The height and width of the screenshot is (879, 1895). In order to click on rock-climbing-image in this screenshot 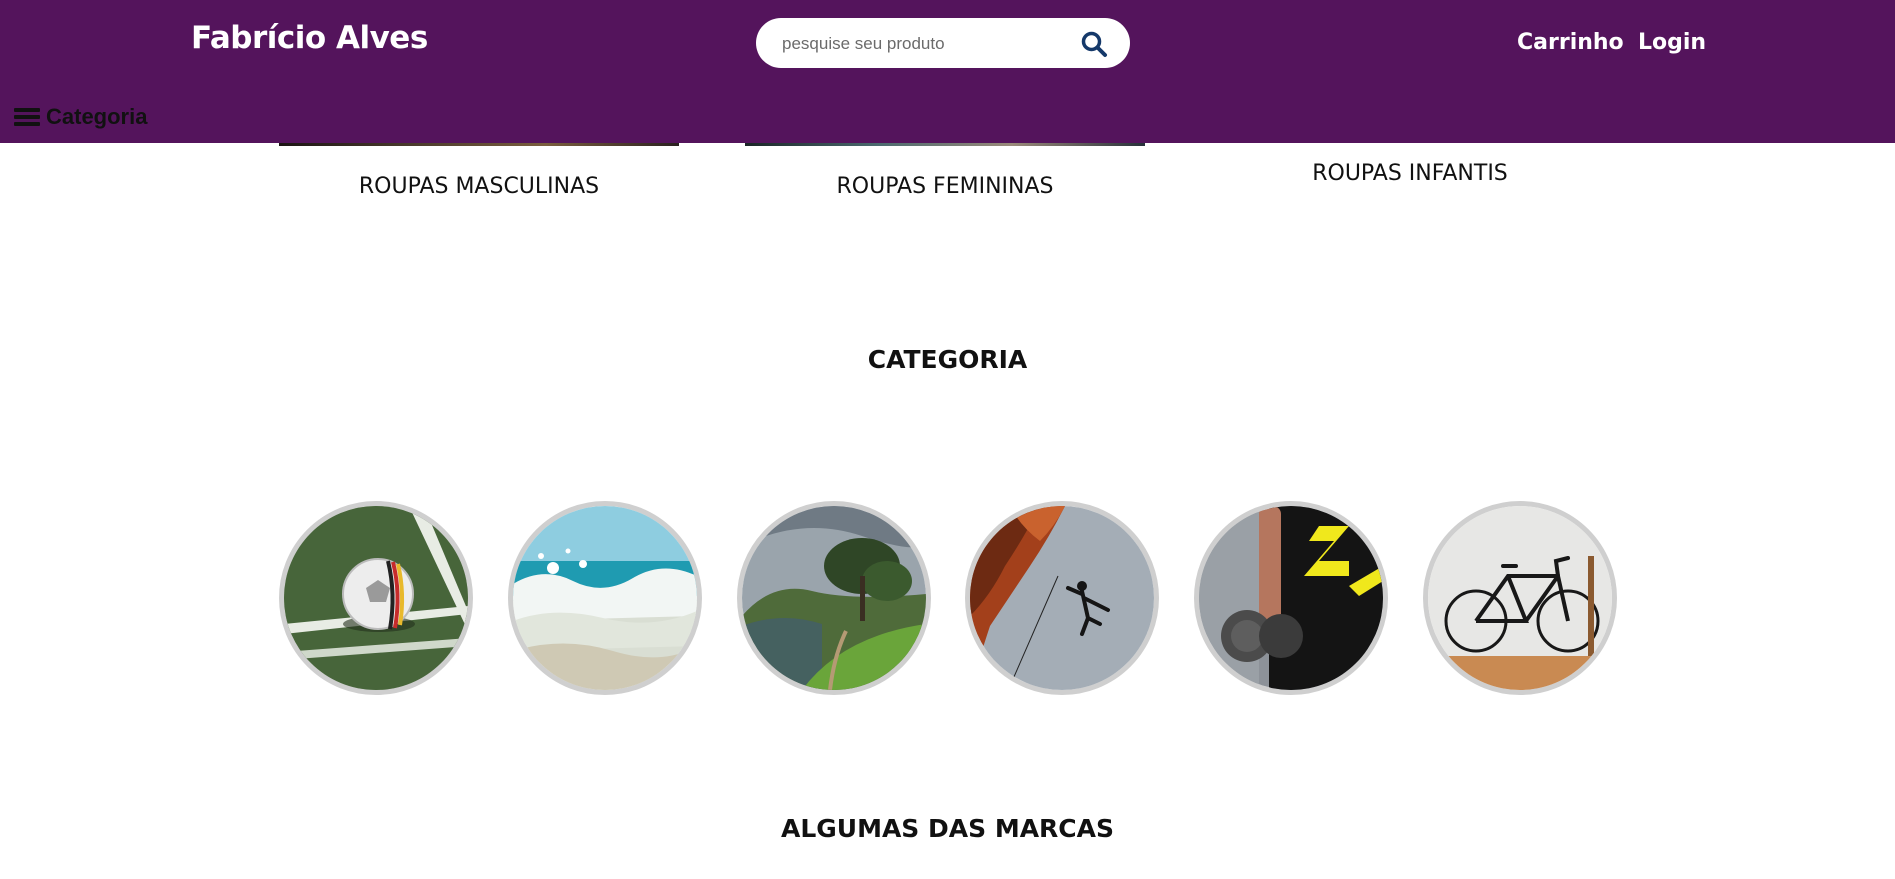, I will do `click(1062, 598)`.